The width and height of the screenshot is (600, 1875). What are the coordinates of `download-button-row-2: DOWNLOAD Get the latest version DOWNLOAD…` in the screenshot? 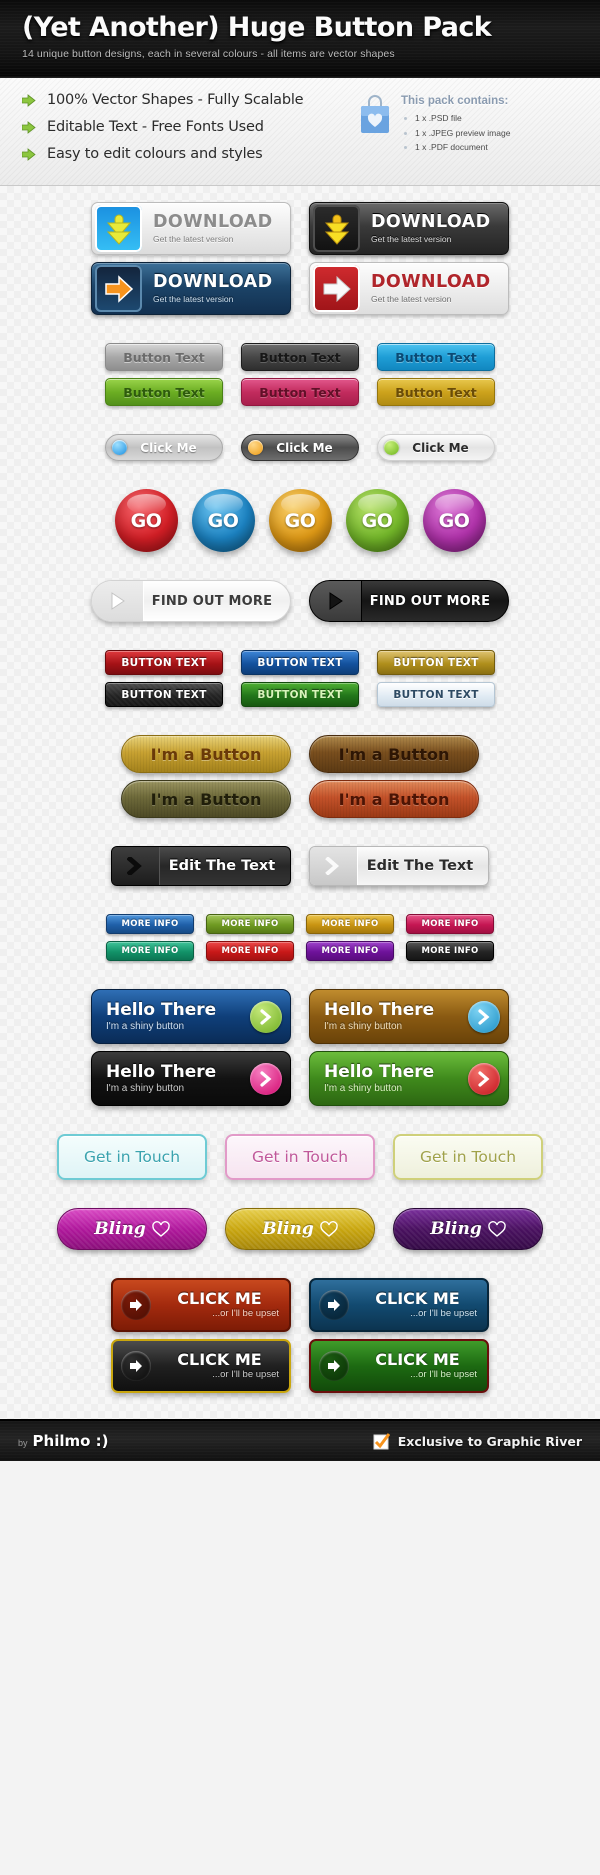 It's located at (300, 288).